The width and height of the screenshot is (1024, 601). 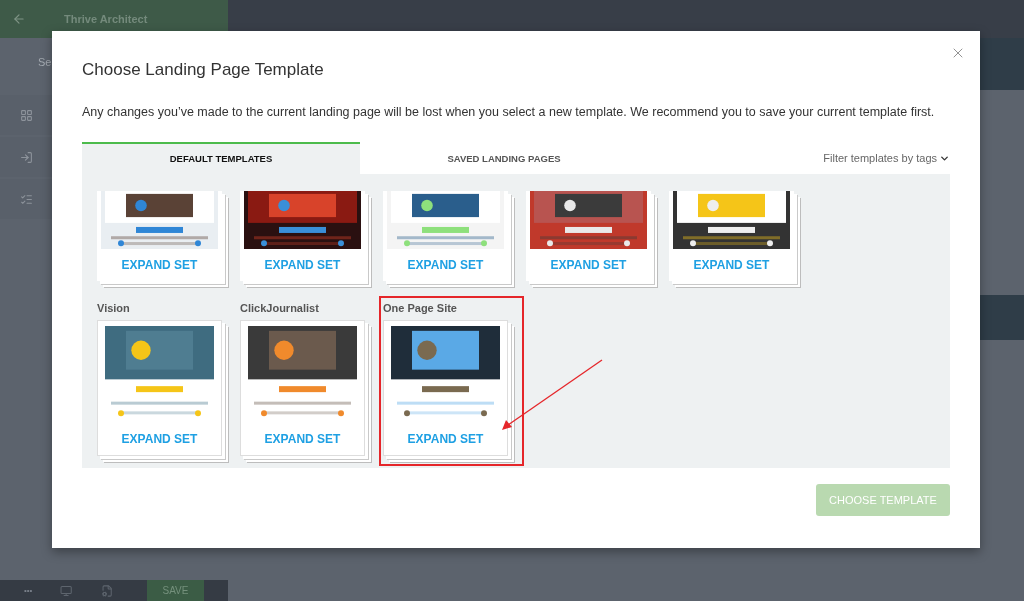 What do you see at coordinates (886, 158) in the screenshot?
I see `filter-dropdown: Filter templates by tags` at bounding box center [886, 158].